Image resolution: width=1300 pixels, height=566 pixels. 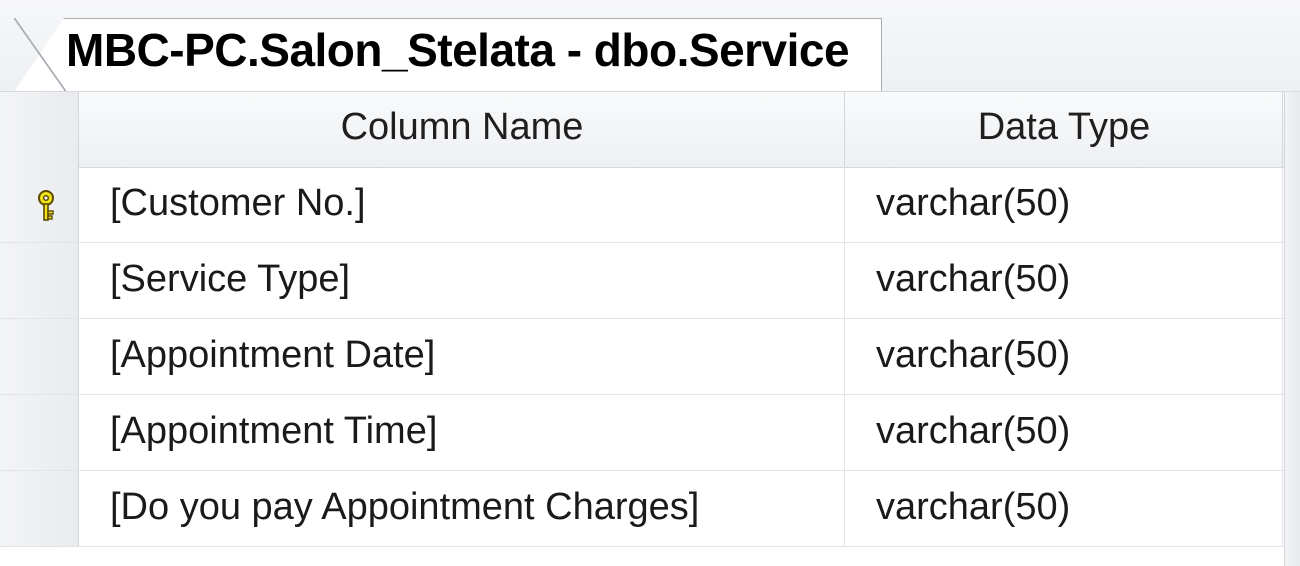 What do you see at coordinates (238, 203) in the screenshot?
I see `column-name-value: [Customer No.]` at bounding box center [238, 203].